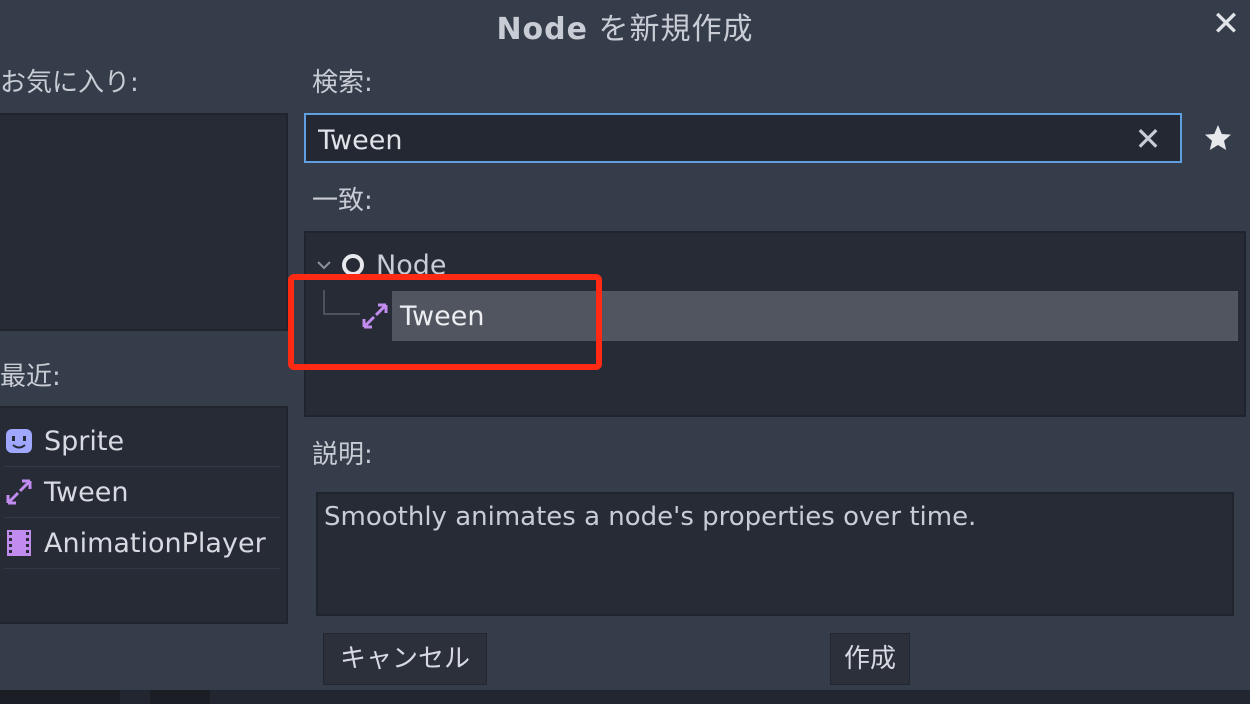 The image size is (1250, 704). Describe the element at coordinates (405, 659) in the screenshot. I see `cancel-button: キャンセル` at that location.